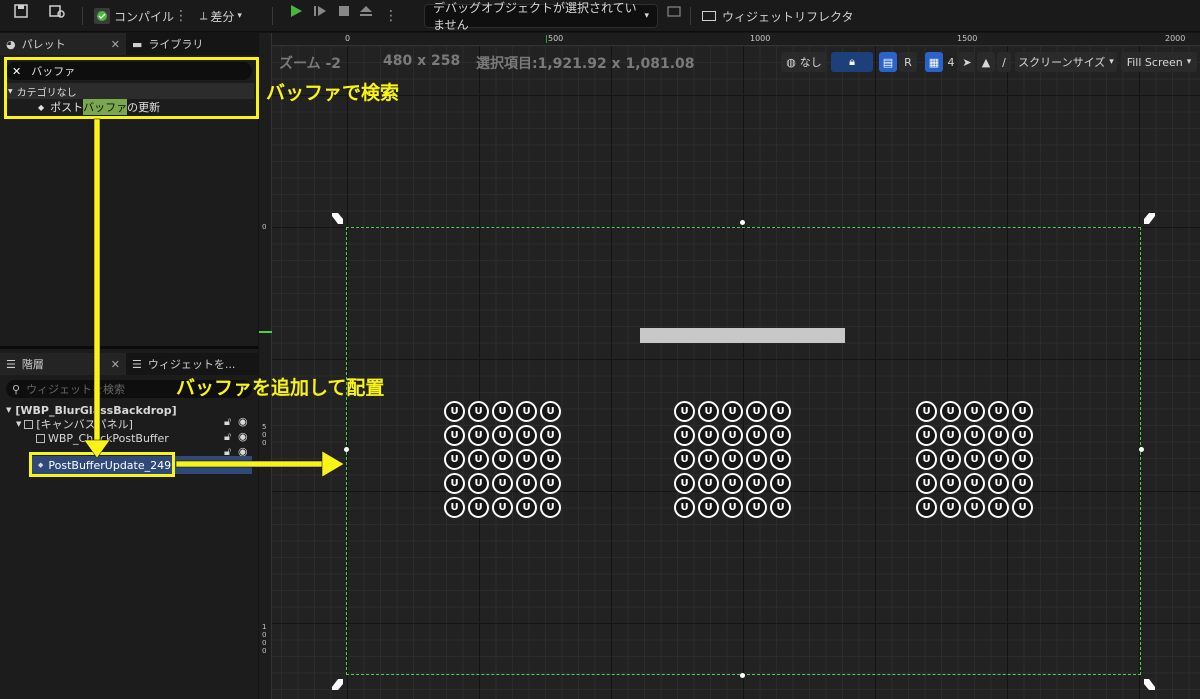  What do you see at coordinates (503, 461) in the screenshot?
I see `image-tile-left: UUUUUUUUUUUUUUUUUUUUUUUUU` at bounding box center [503, 461].